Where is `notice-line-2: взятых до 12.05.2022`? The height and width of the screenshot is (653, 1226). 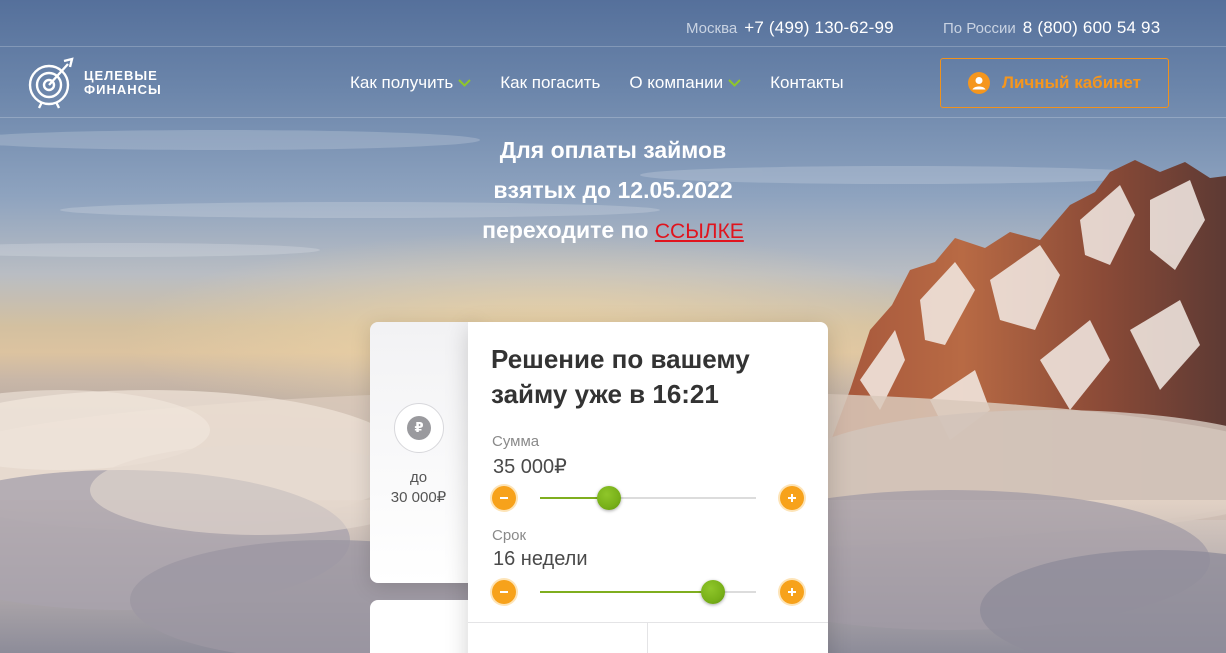
notice-line-2: взятых до 12.05.2022 is located at coordinates (613, 190).